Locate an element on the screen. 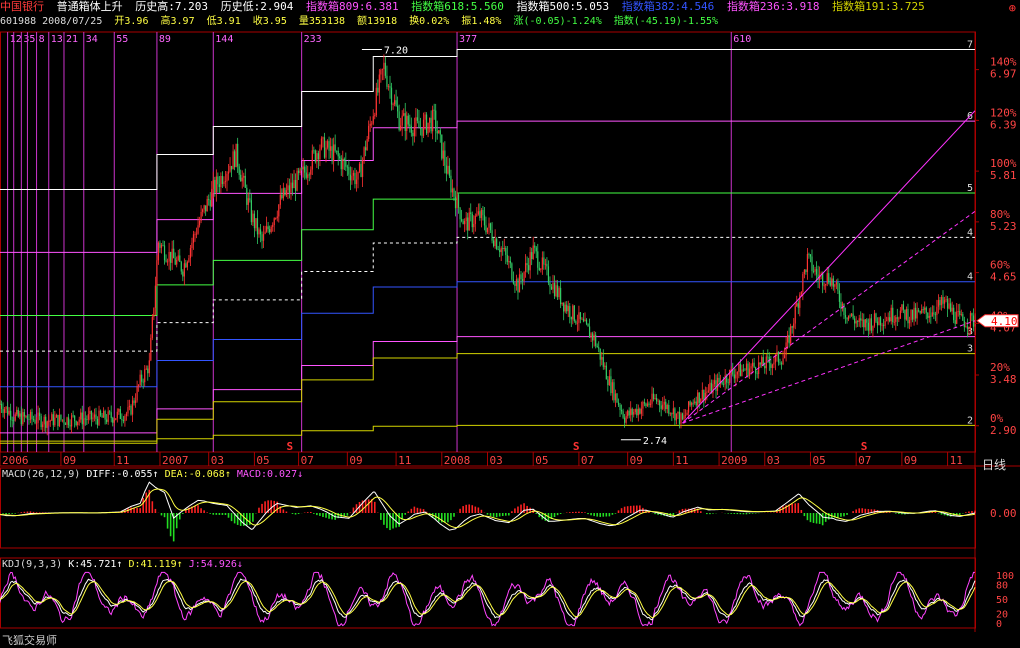  date-label: 07 is located at coordinates (864, 460).